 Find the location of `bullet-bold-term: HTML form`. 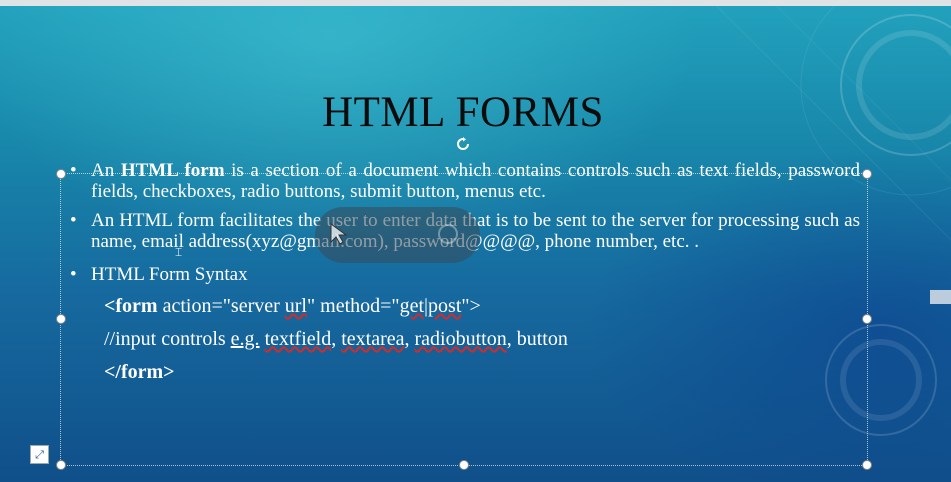

bullet-bold-term: HTML form is located at coordinates (172, 170).